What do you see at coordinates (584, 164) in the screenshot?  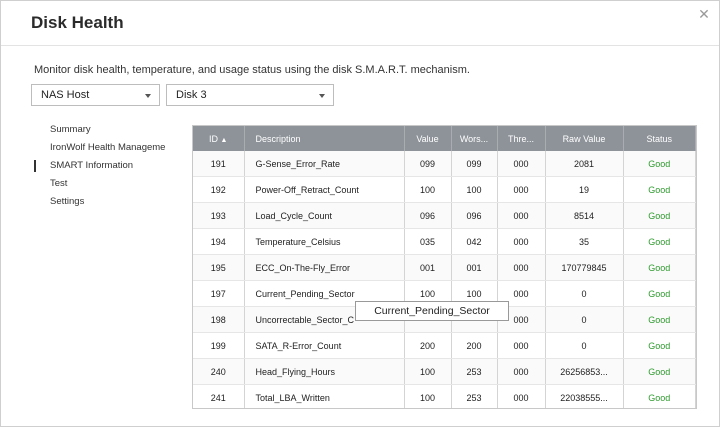 I see `cell-raw: 2081` at bounding box center [584, 164].